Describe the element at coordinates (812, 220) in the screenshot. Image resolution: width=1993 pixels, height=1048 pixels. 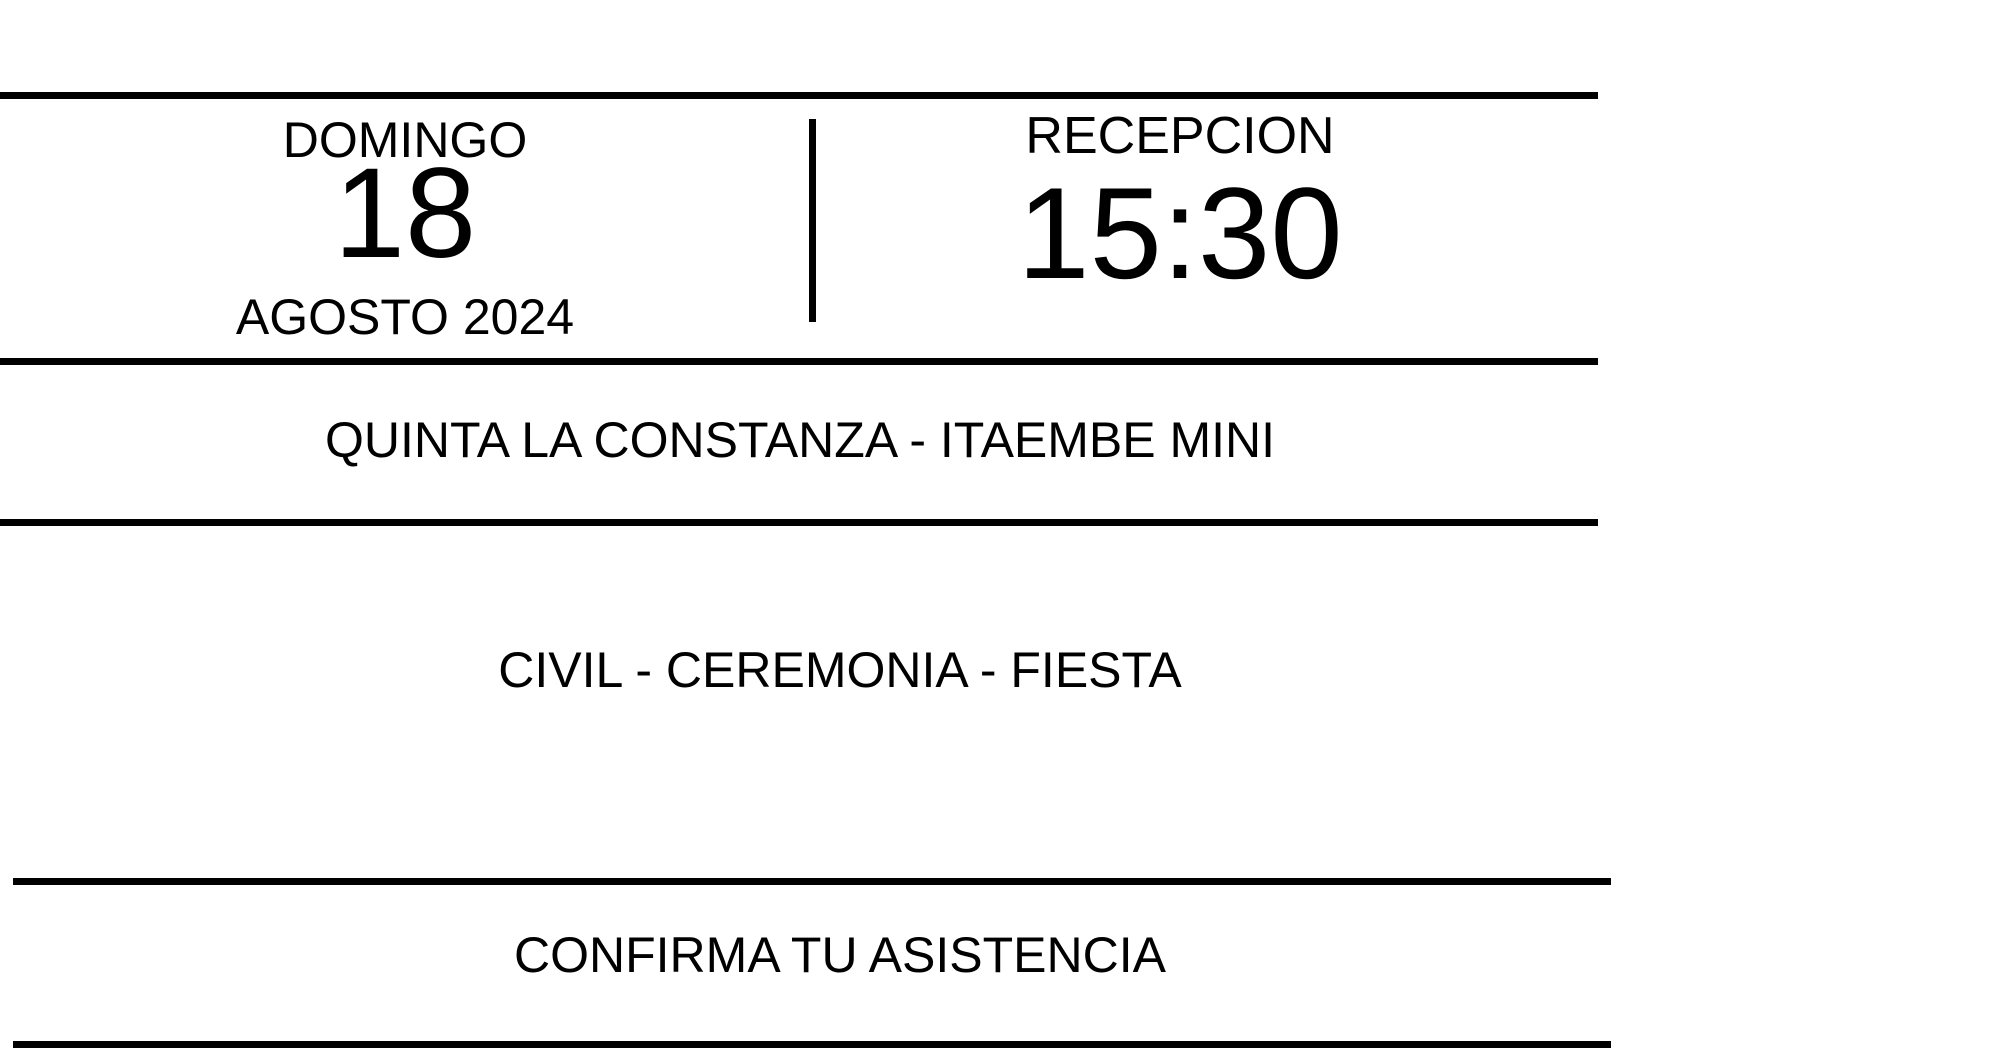
I see `date-reception-separator` at that location.